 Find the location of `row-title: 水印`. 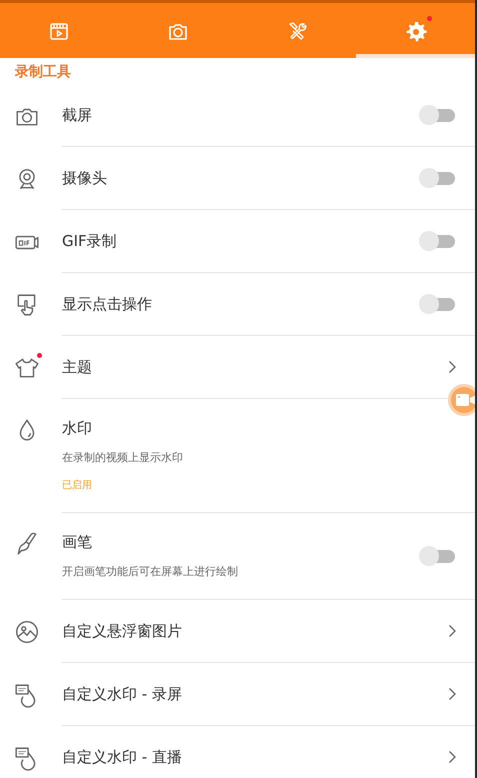

row-title: 水印 is located at coordinates (77, 428).